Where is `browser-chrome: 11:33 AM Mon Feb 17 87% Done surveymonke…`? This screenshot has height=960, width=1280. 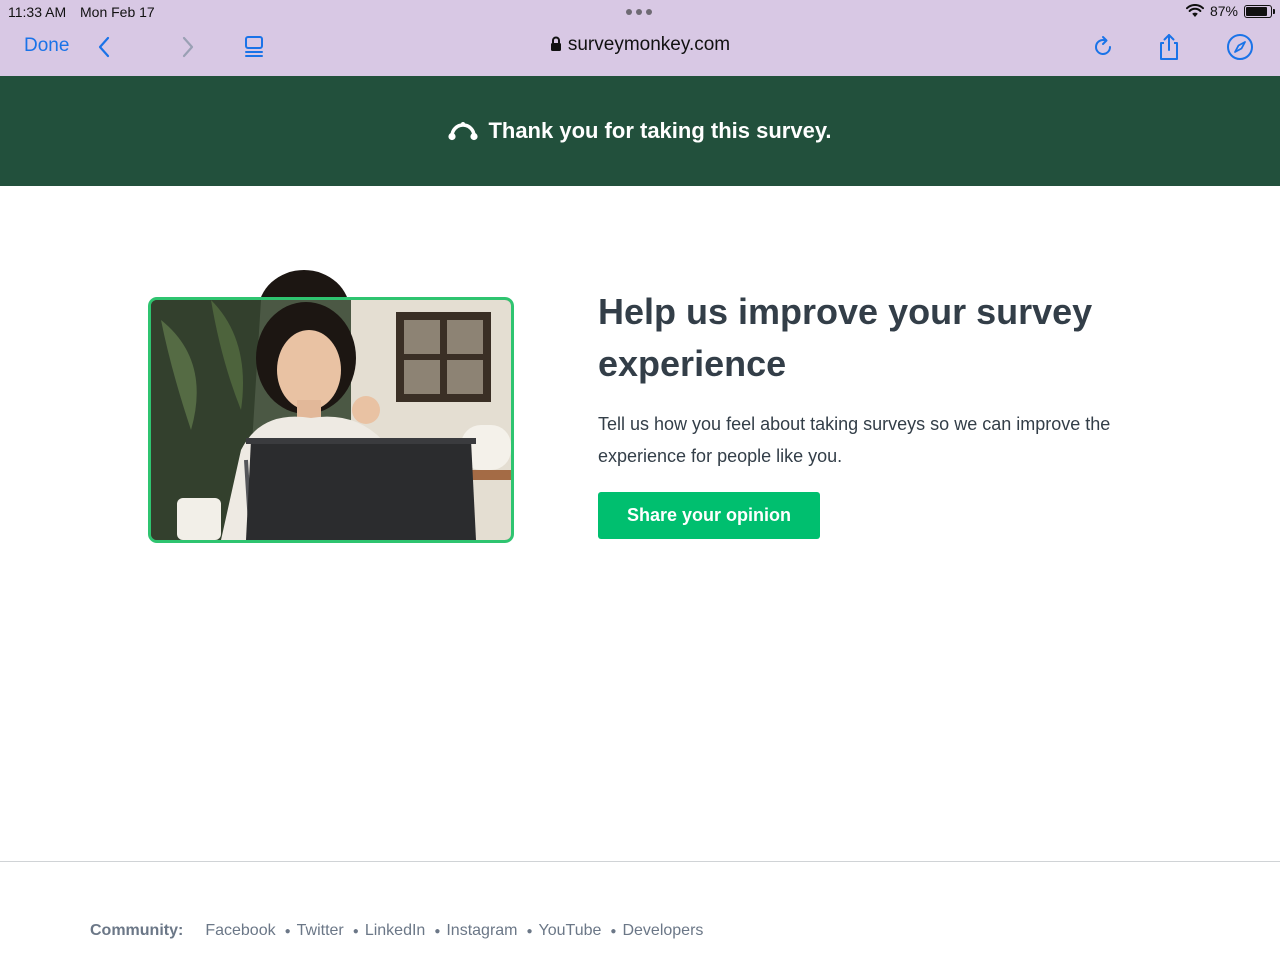
browser-chrome: 11:33 AM Mon Feb 17 87% Done surveymonke… is located at coordinates (640, 38).